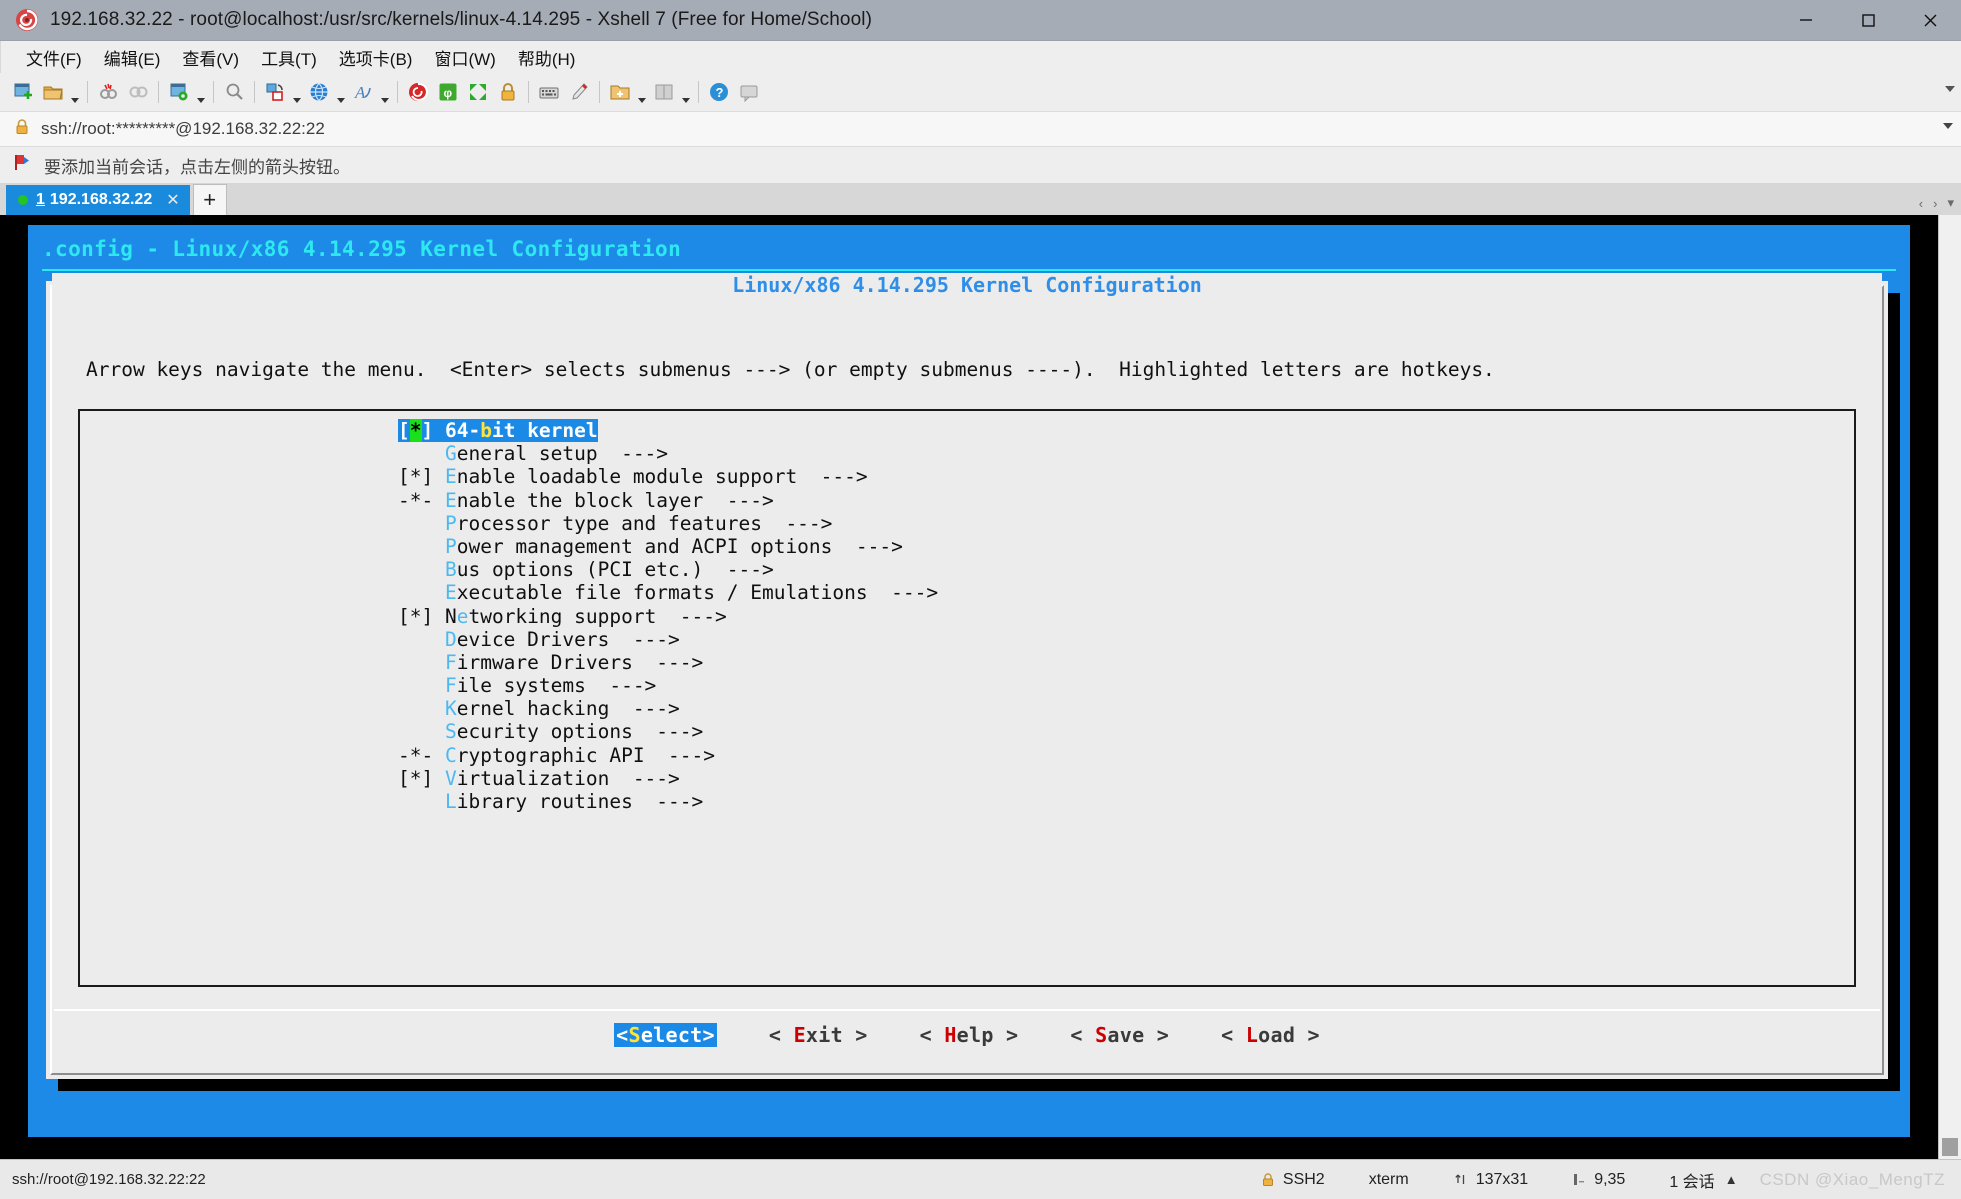  I want to click on session-properties-icon, so click(179, 92).